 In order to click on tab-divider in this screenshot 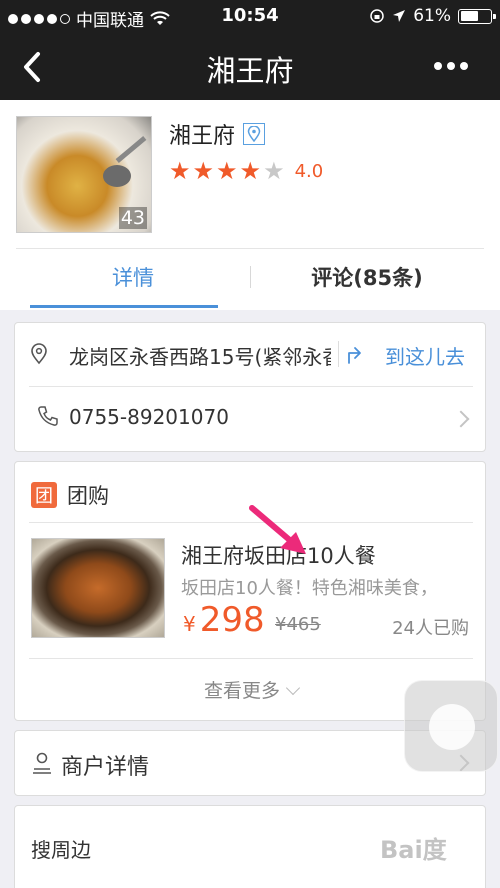, I will do `click(250, 277)`.